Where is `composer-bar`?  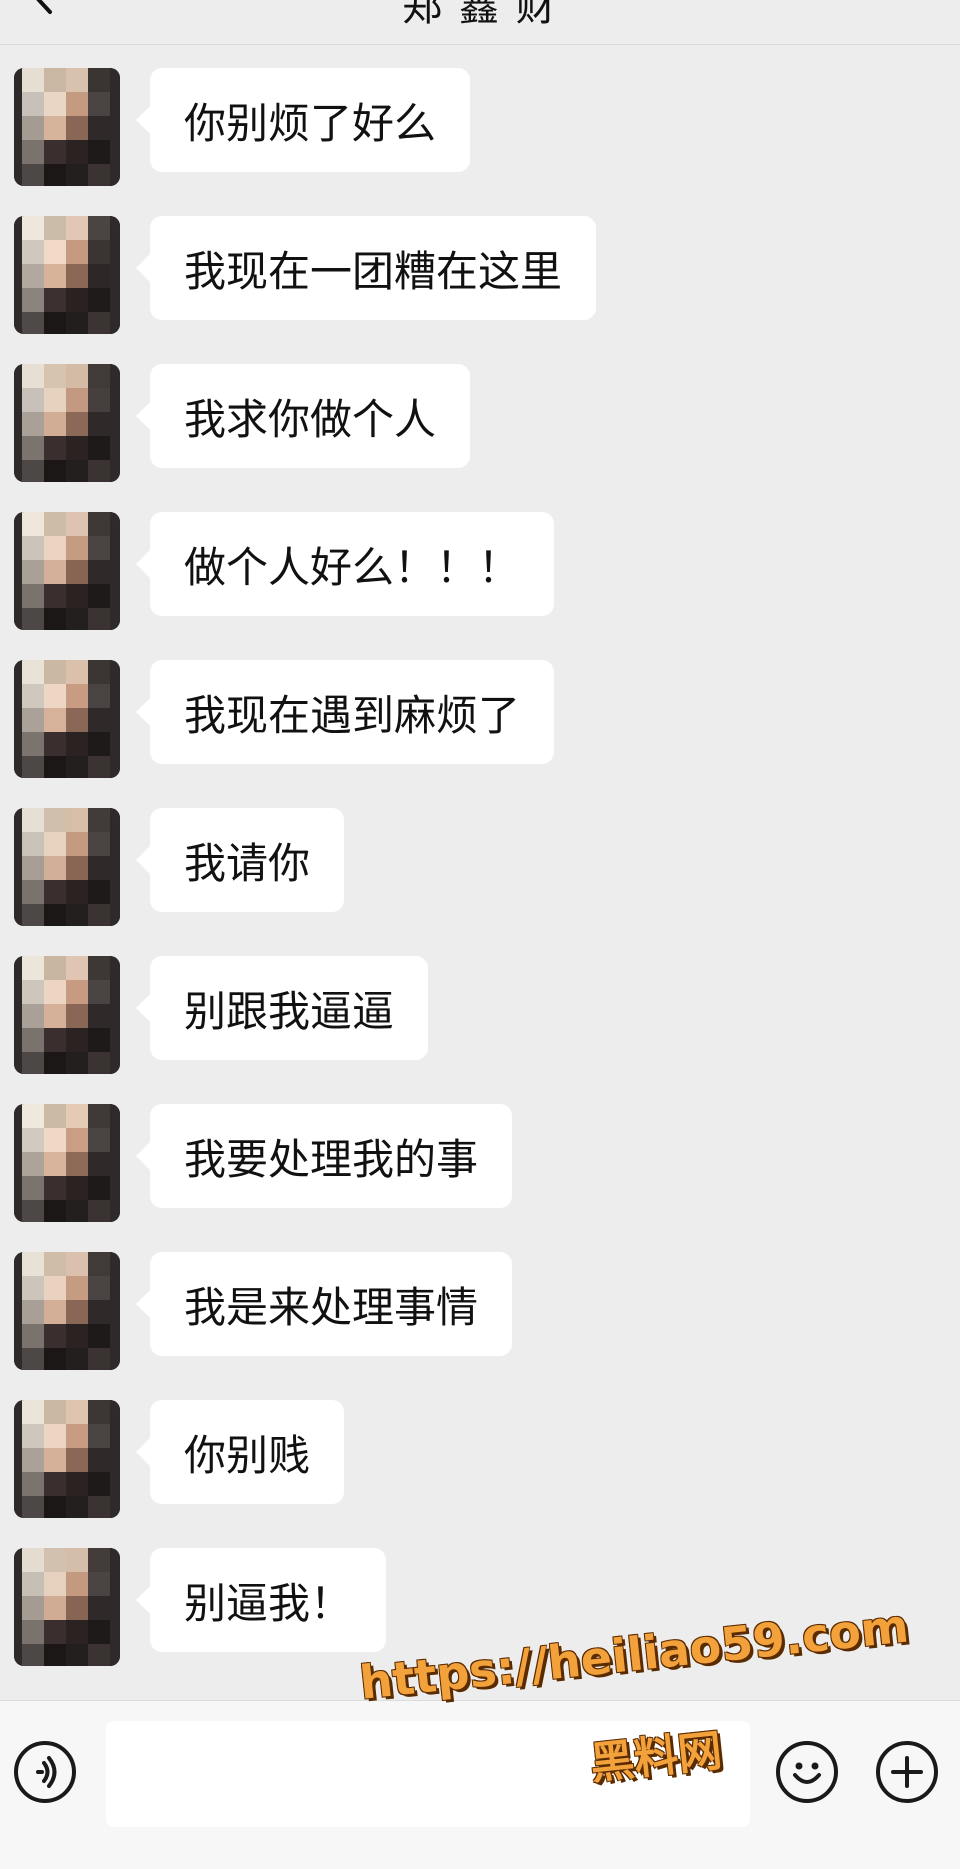 composer-bar is located at coordinates (480, 1784).